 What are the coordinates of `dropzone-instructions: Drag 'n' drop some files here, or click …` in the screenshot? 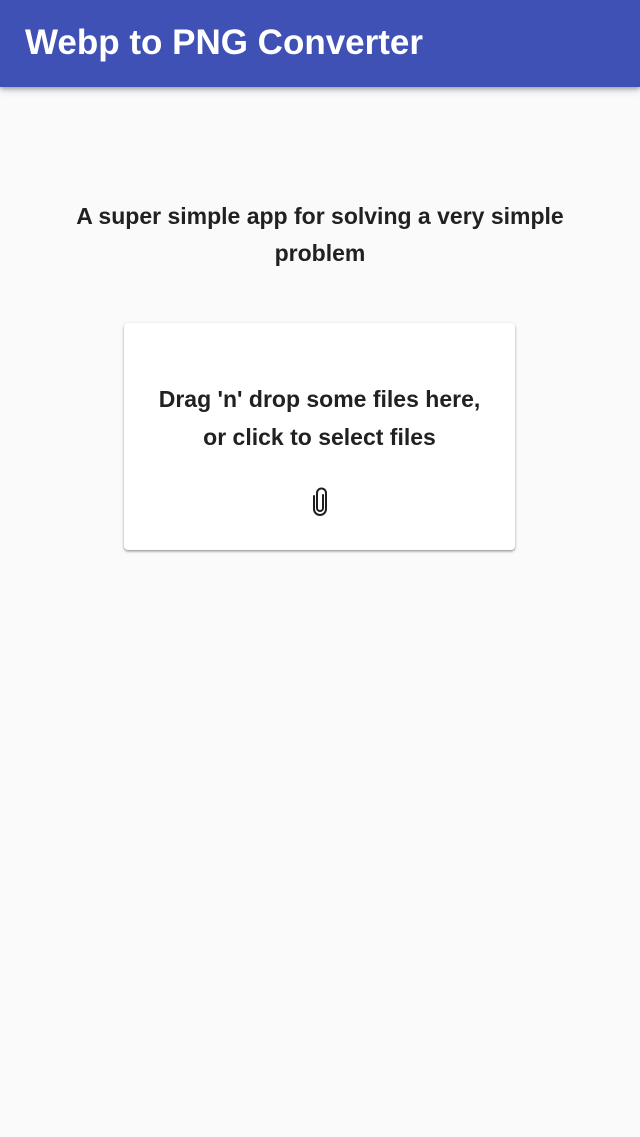 It's located at (319, 418).